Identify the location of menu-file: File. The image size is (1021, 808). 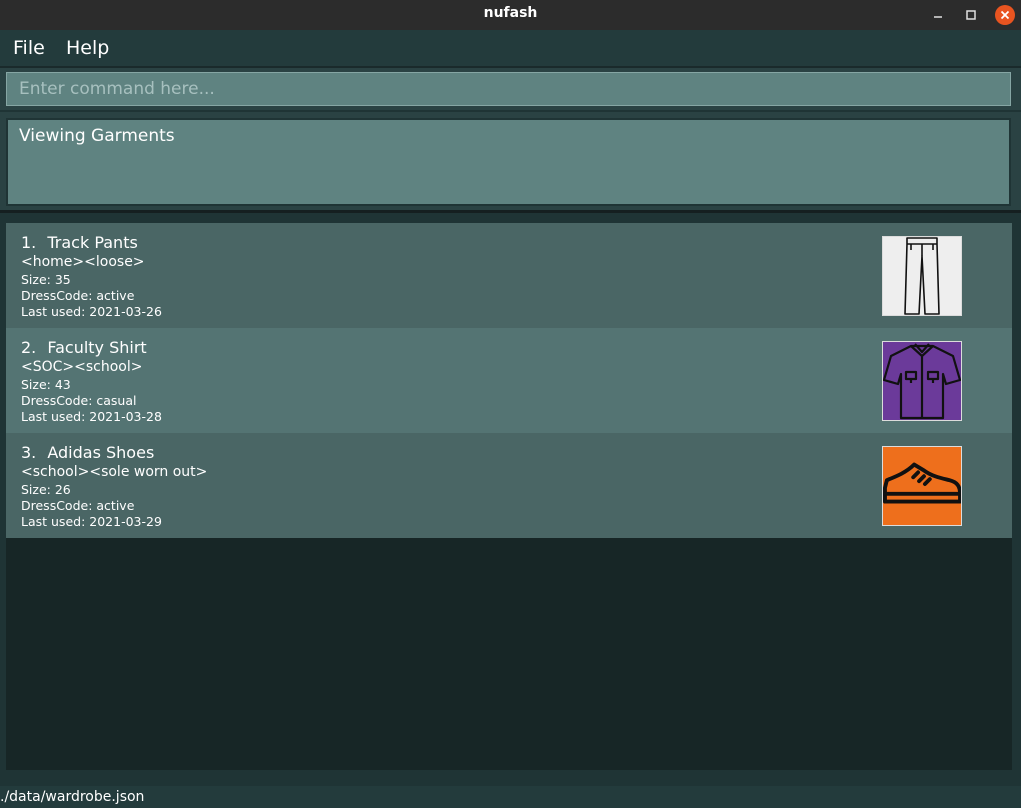
(29, 48).